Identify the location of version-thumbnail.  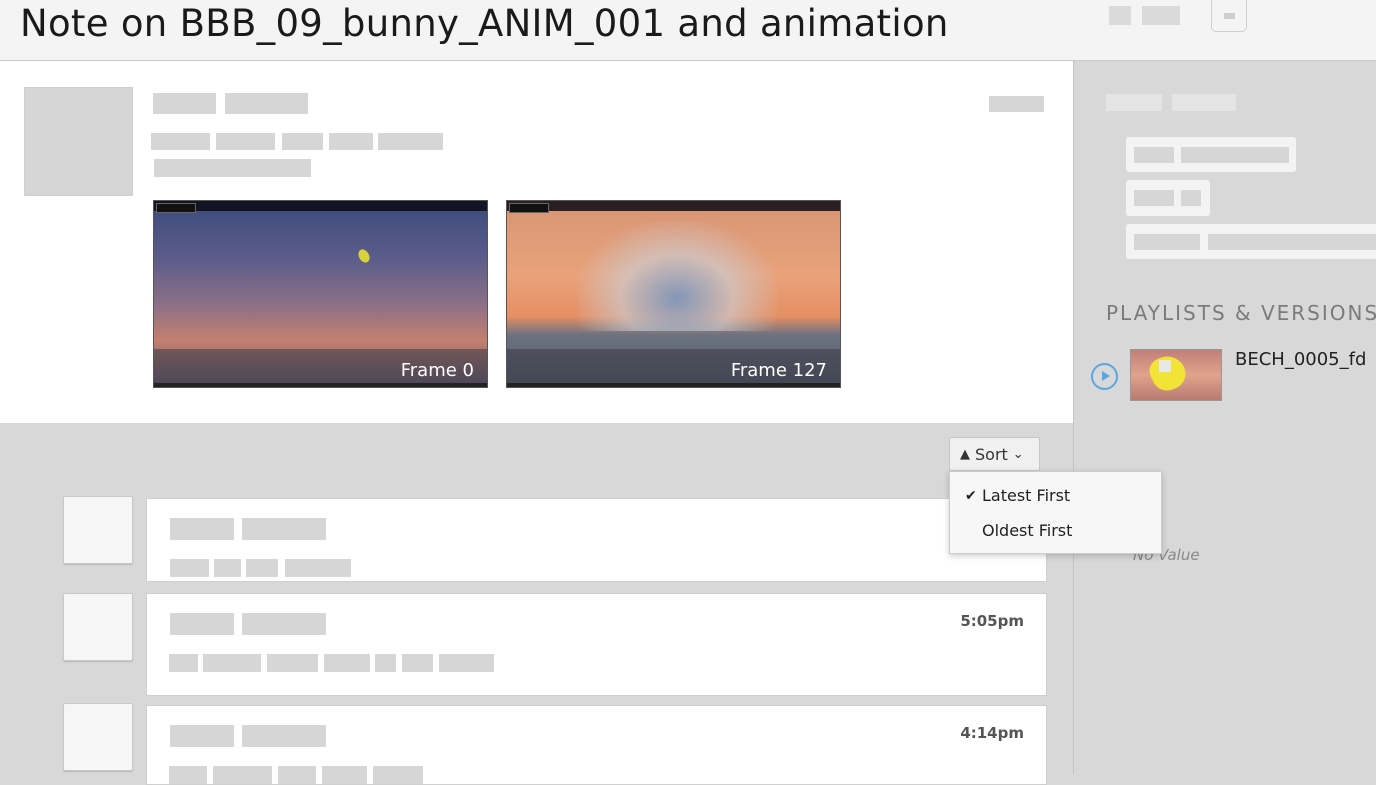
(1176, 375).